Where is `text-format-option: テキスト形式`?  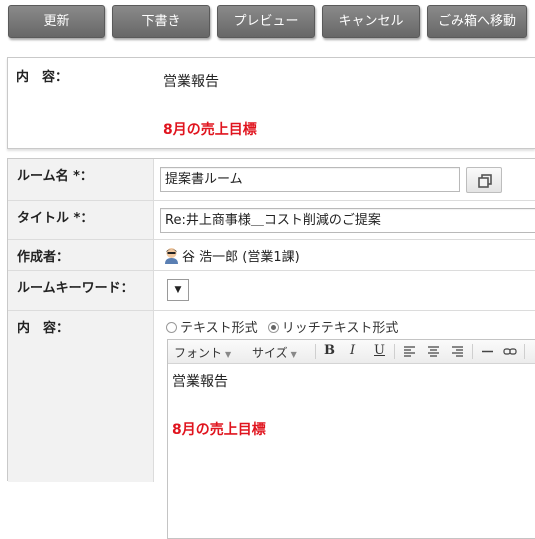 text-format-option: テキスト形式 is located at coordinates (212, 328).